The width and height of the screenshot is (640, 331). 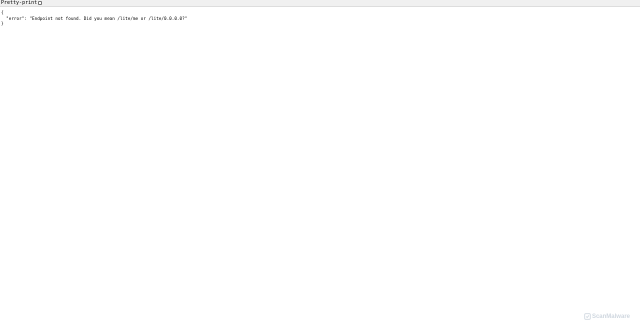 I want to click on json-viewer-toolbar: Pretty-print, so click(x=320, y=3).